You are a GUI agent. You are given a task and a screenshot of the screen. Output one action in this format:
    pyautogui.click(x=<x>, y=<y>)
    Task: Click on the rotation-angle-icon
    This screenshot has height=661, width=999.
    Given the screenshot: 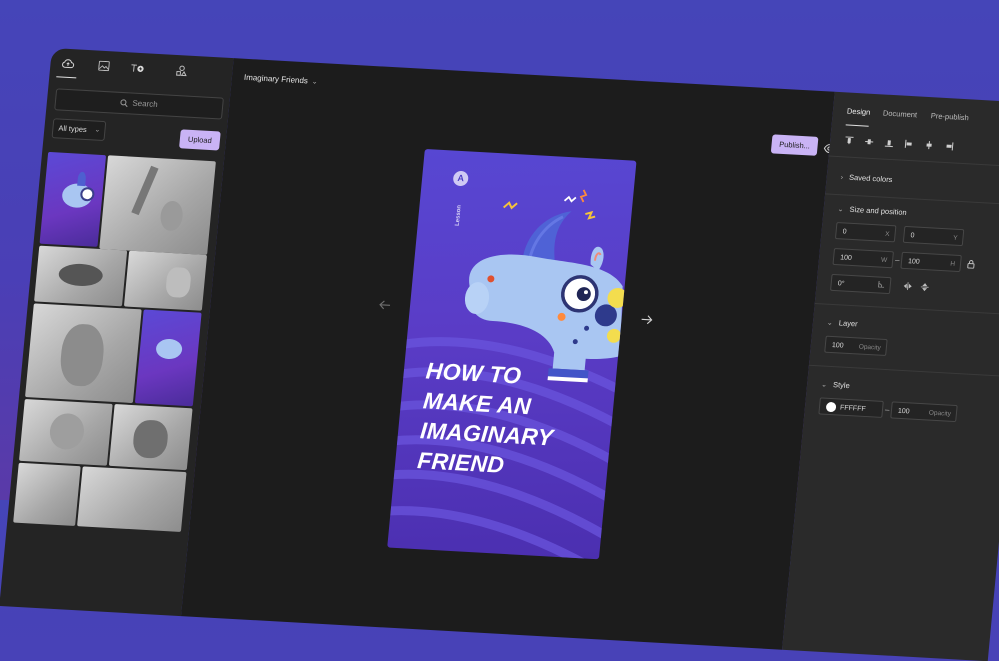 What is the action you would take?
    pyautogui.click(x=881, y=285)
    